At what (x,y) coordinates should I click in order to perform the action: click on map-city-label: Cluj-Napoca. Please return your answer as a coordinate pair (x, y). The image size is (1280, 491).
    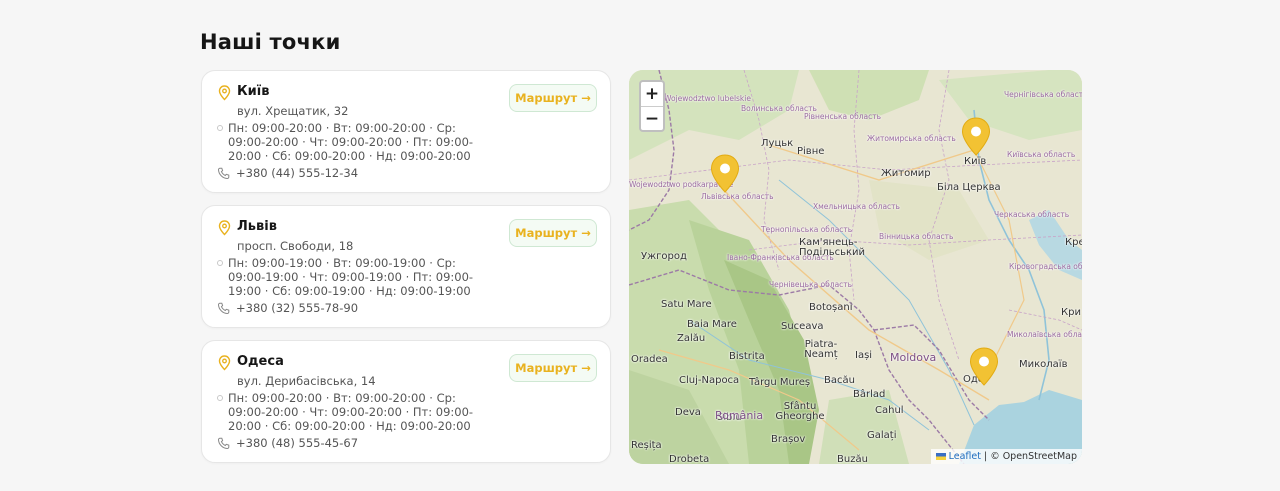
    Looking at the image, I should click on (709, 380).